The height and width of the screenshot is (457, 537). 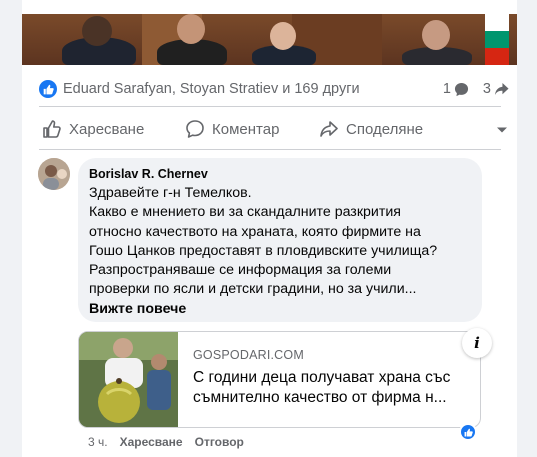 I want to click on comments-count-value: 1, so click(x=446, y=89).